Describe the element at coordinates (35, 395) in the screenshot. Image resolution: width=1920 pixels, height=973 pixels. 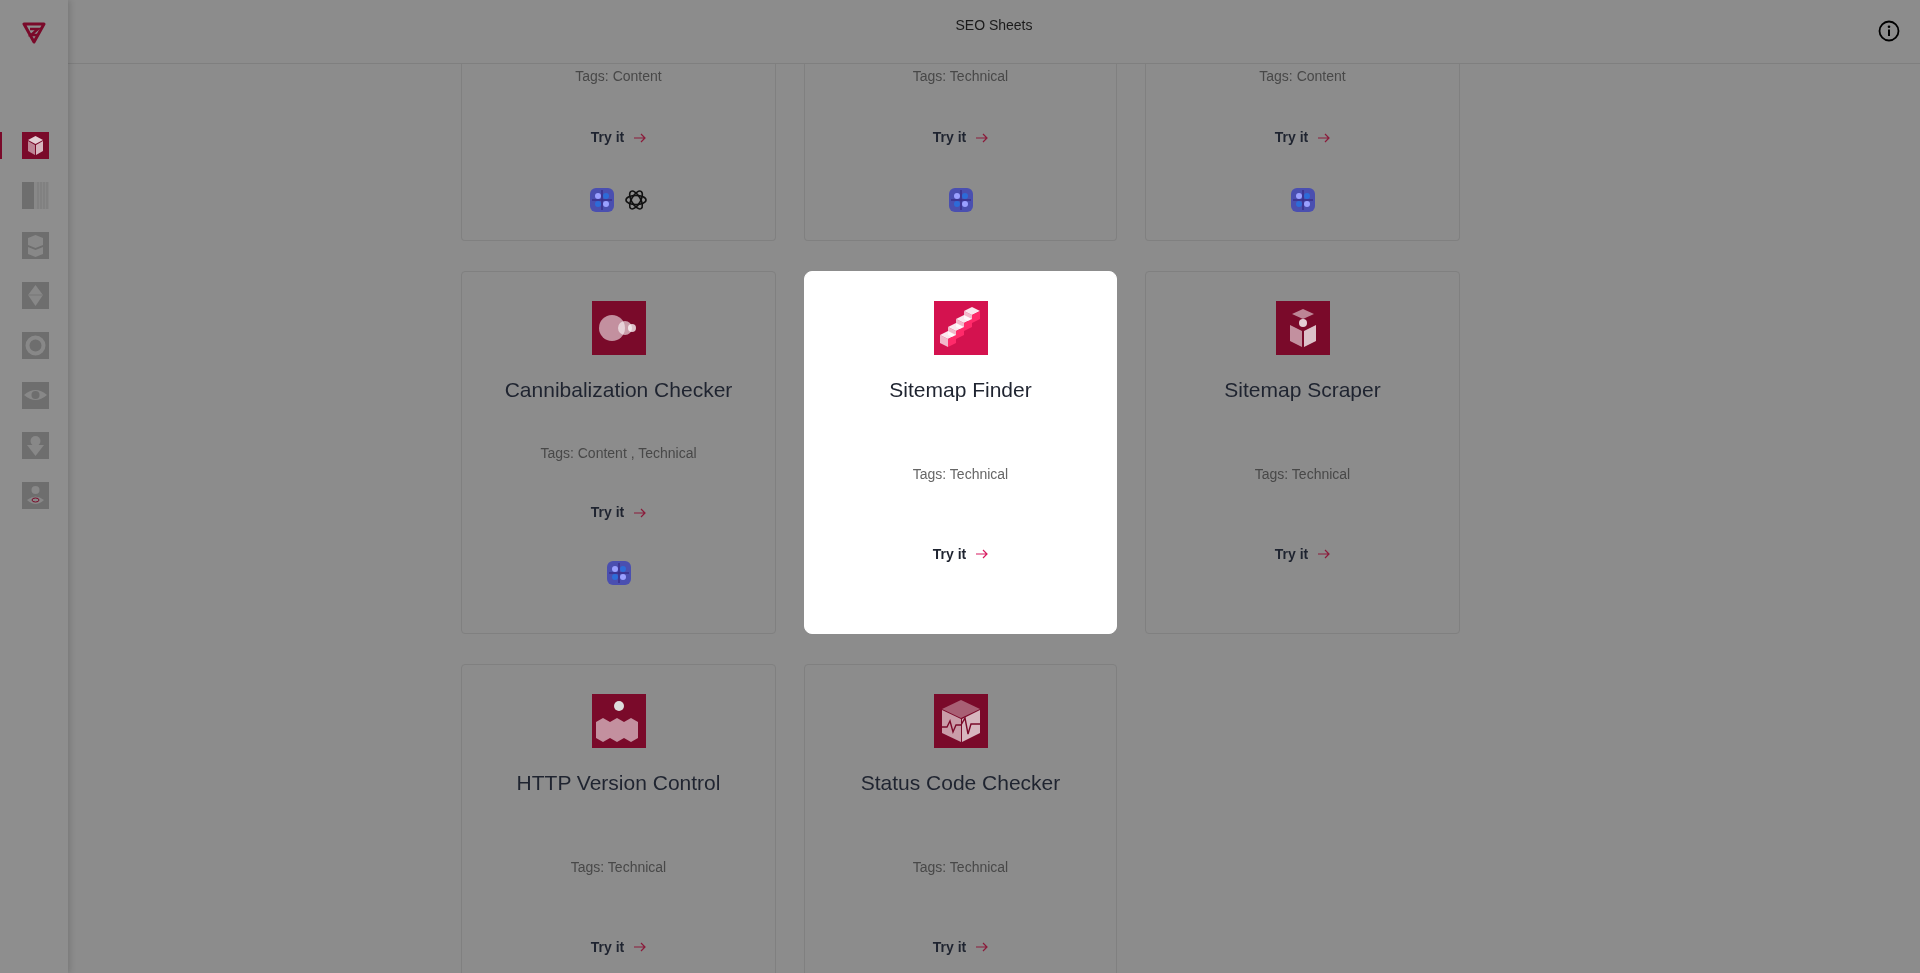
I see `eye-icon` at that location.